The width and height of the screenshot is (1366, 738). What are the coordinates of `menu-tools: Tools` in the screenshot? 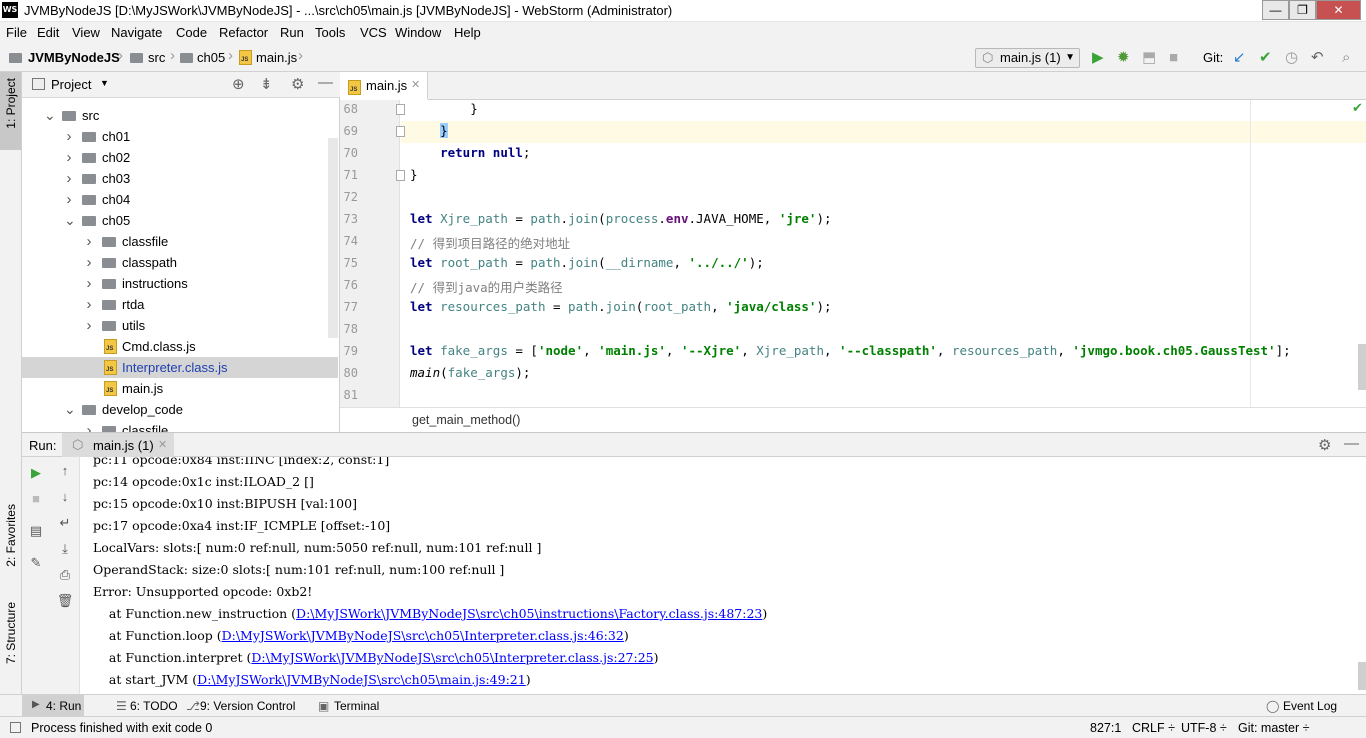 It's located at (330, 32).